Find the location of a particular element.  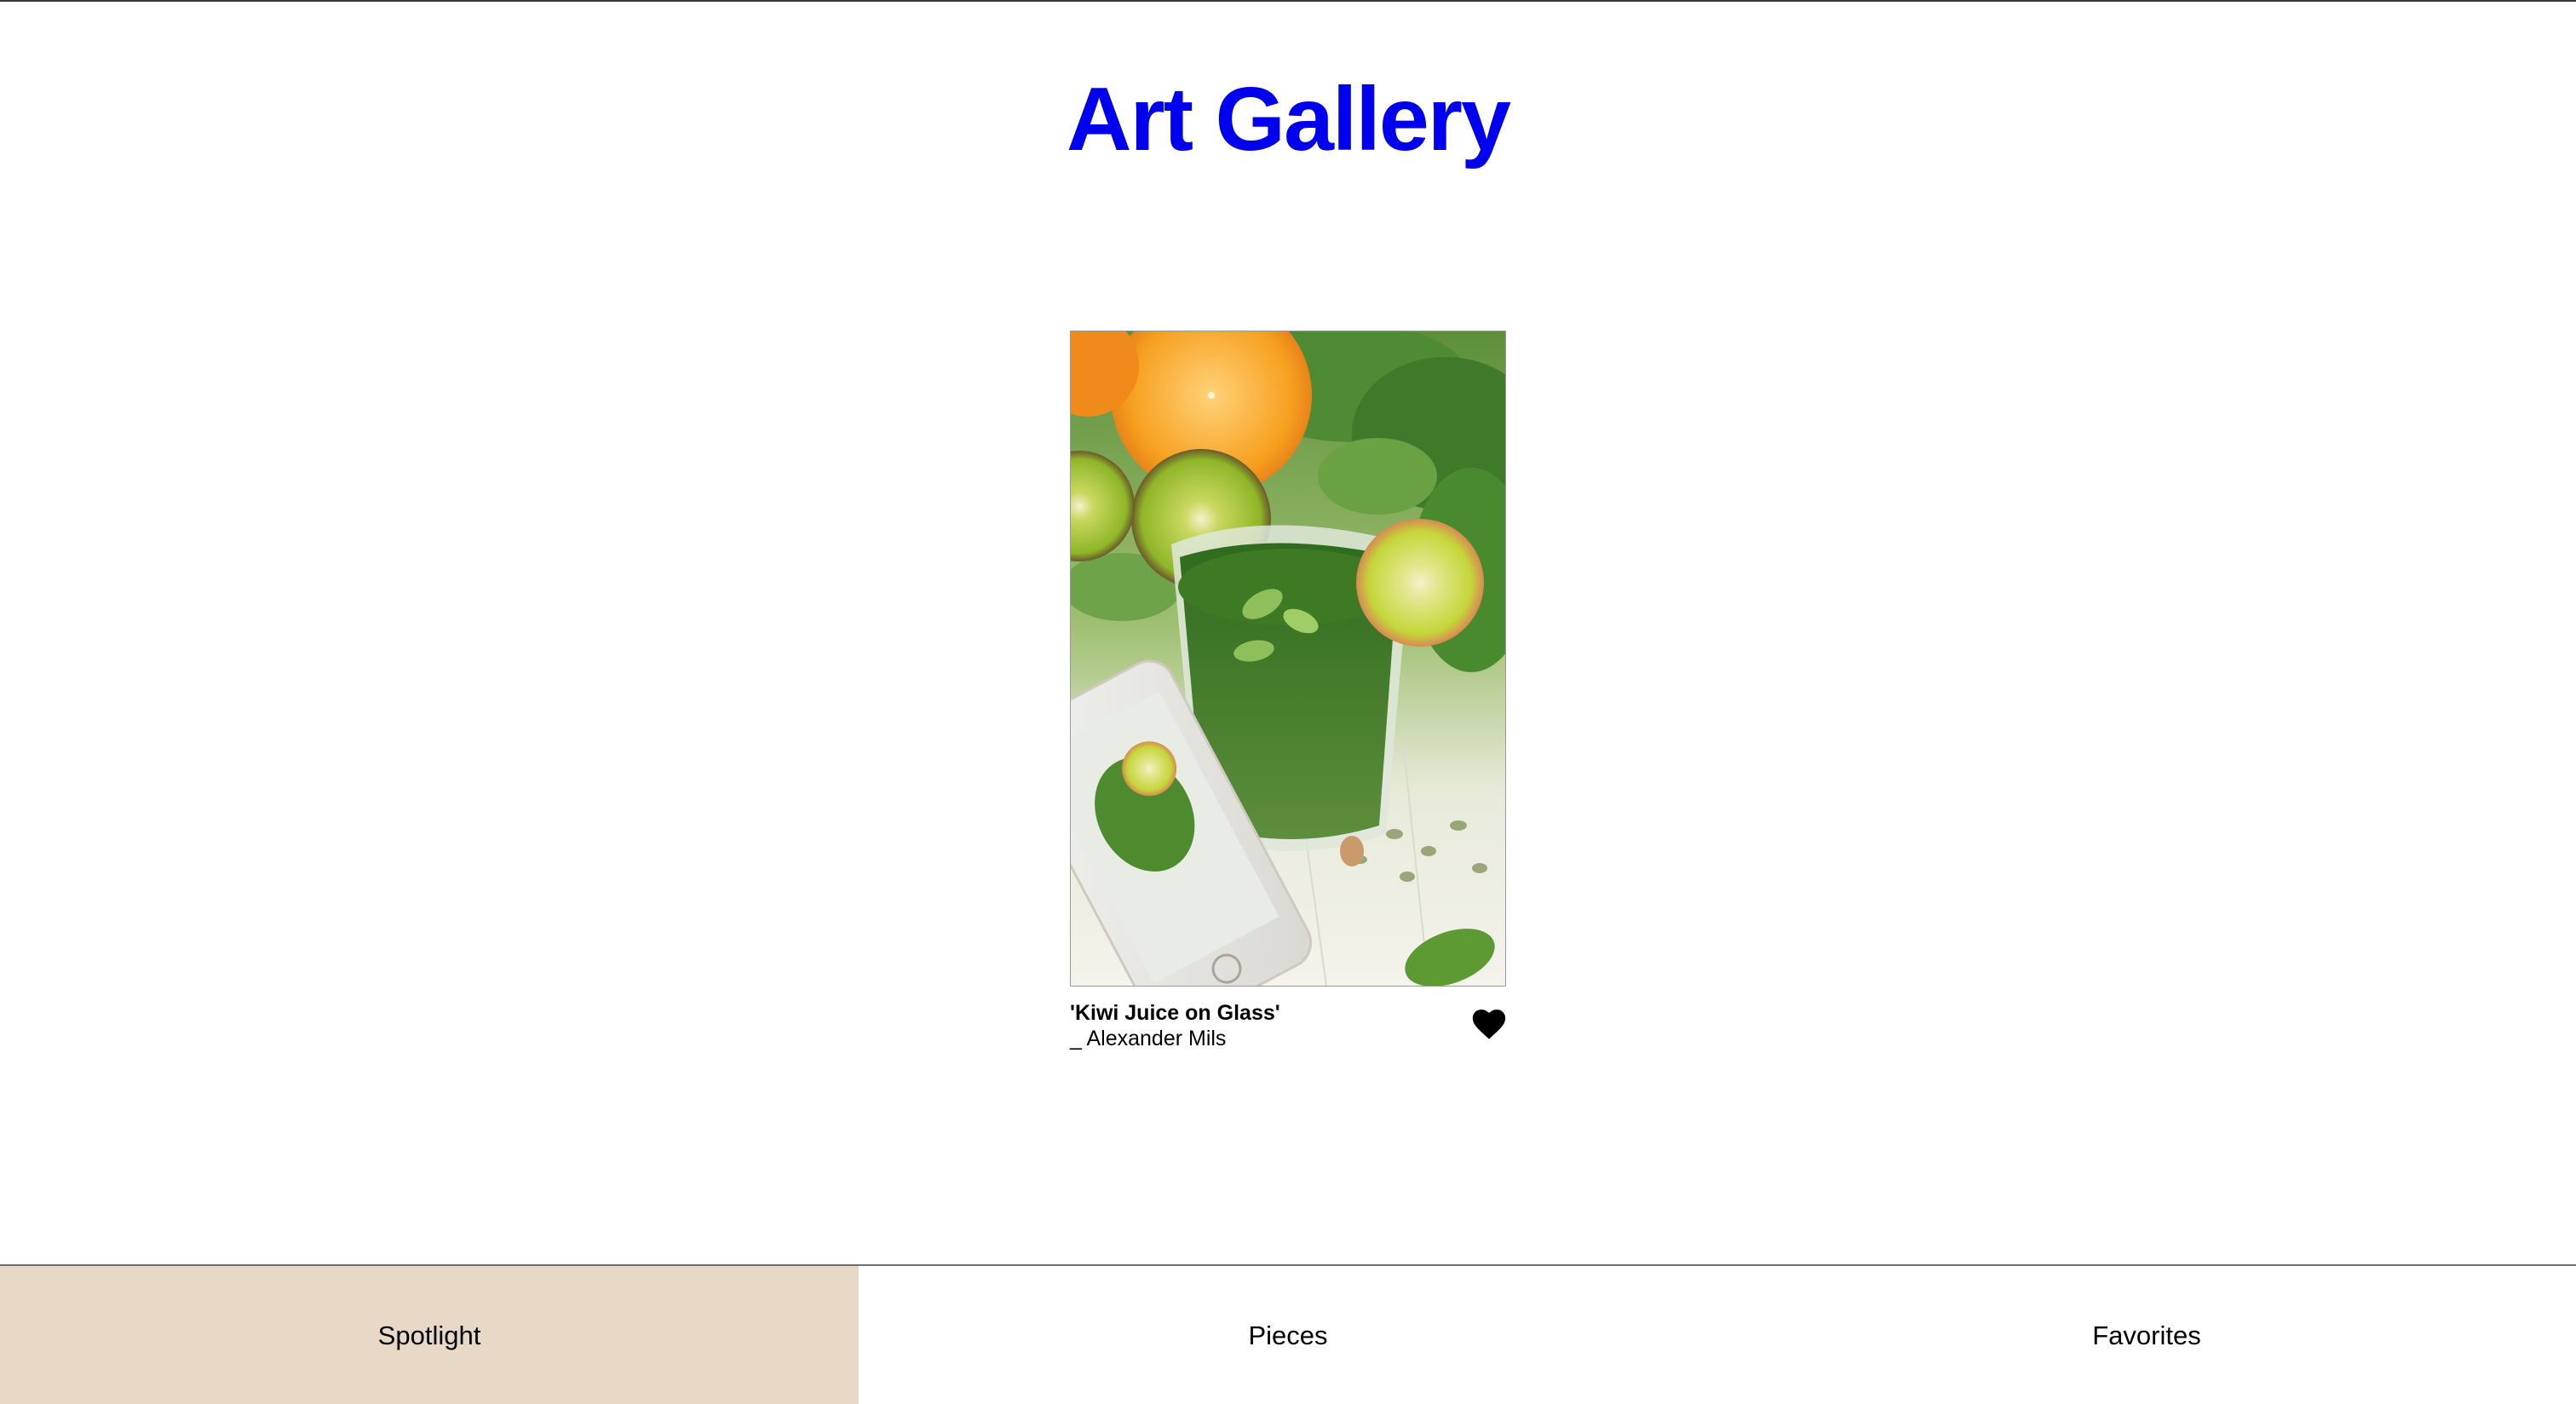

artwork-artist: _ Alexander Mils is located at coordinates (1149, 1038).